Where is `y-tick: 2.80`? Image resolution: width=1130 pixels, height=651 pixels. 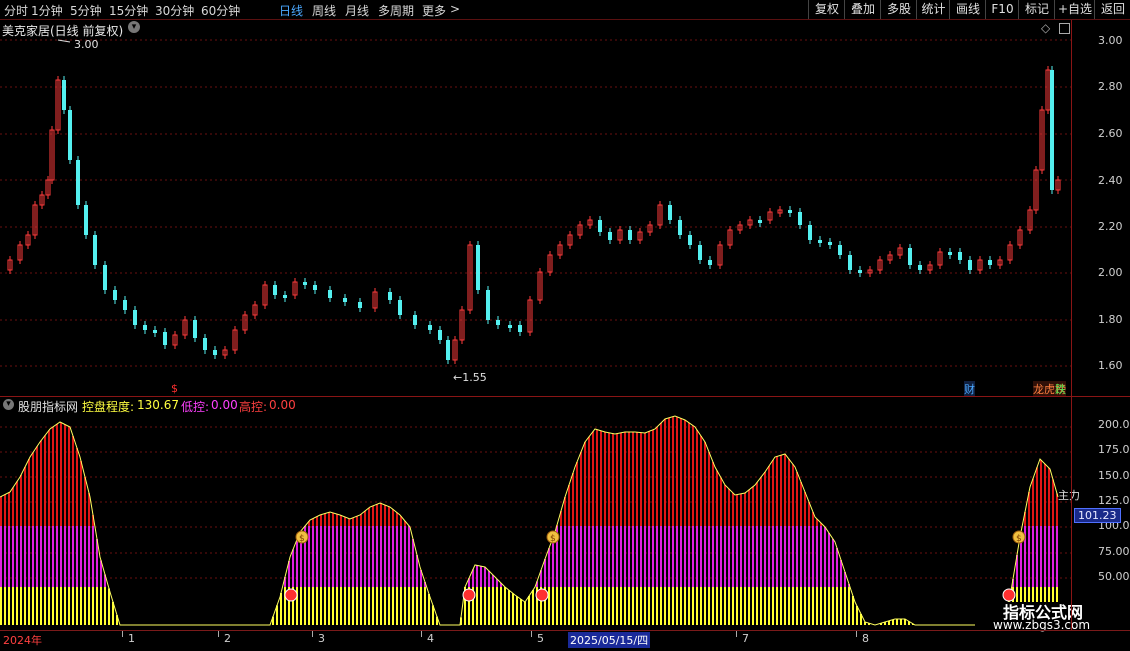 y-tick: 2.80 is located at coordinates (1110, 86).